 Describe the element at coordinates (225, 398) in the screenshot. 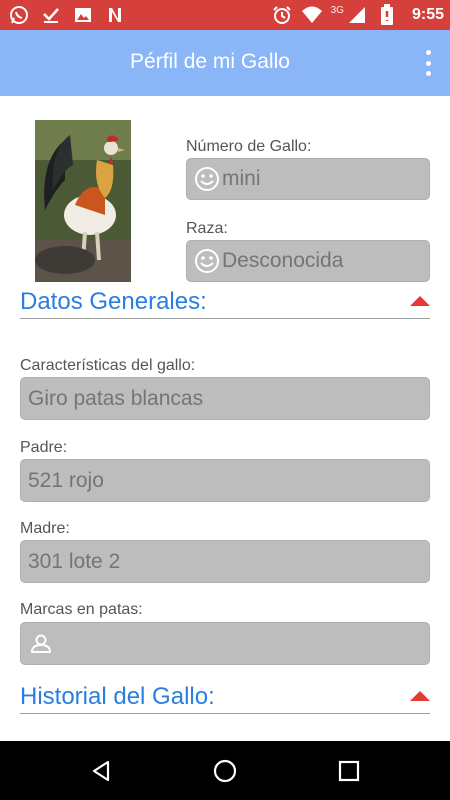

I see `characteristics-field: Giro patas blancas` at that location.